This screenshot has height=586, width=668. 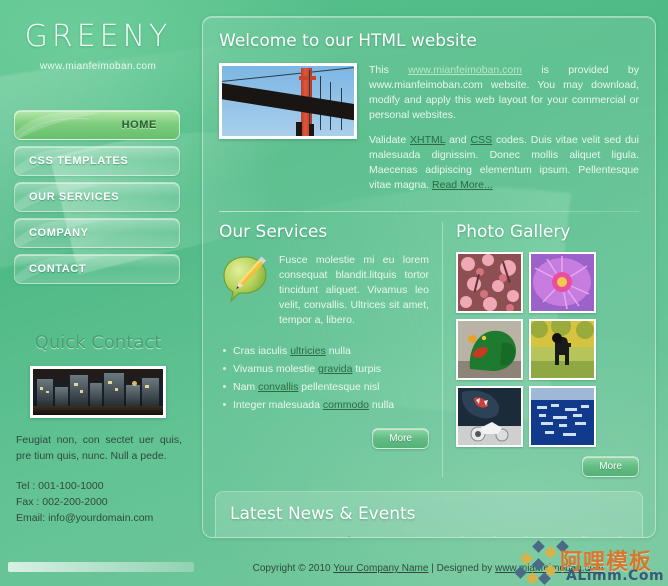 I want to click on feugiat-link: Feugiat, so click(x=341, y=536).